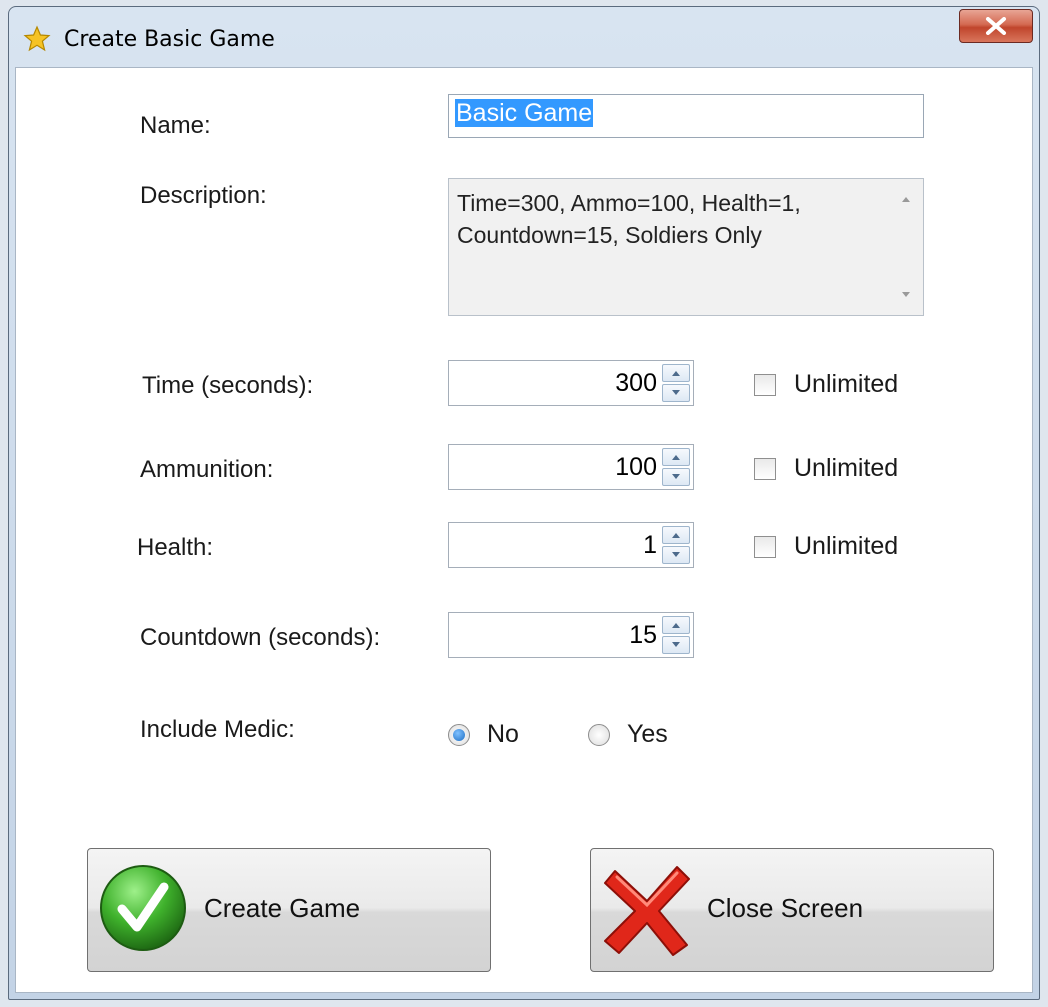 This screenshot has width=1048, height=1007. I want to click on health-increment-button, so click(676, 535).